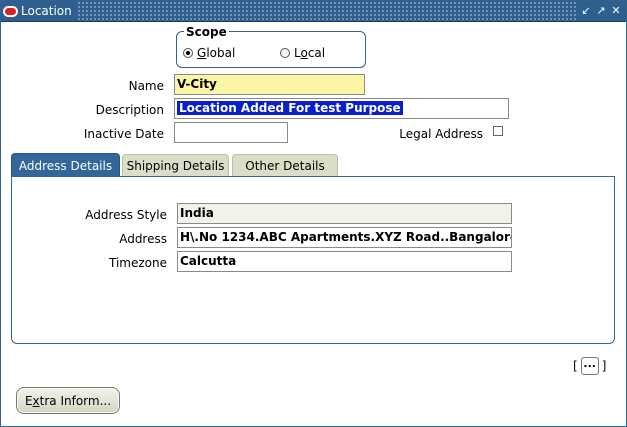 The height and width of the screenshot is (427, 627). I want to click on legal-address-checkbox, so click(498, 131).